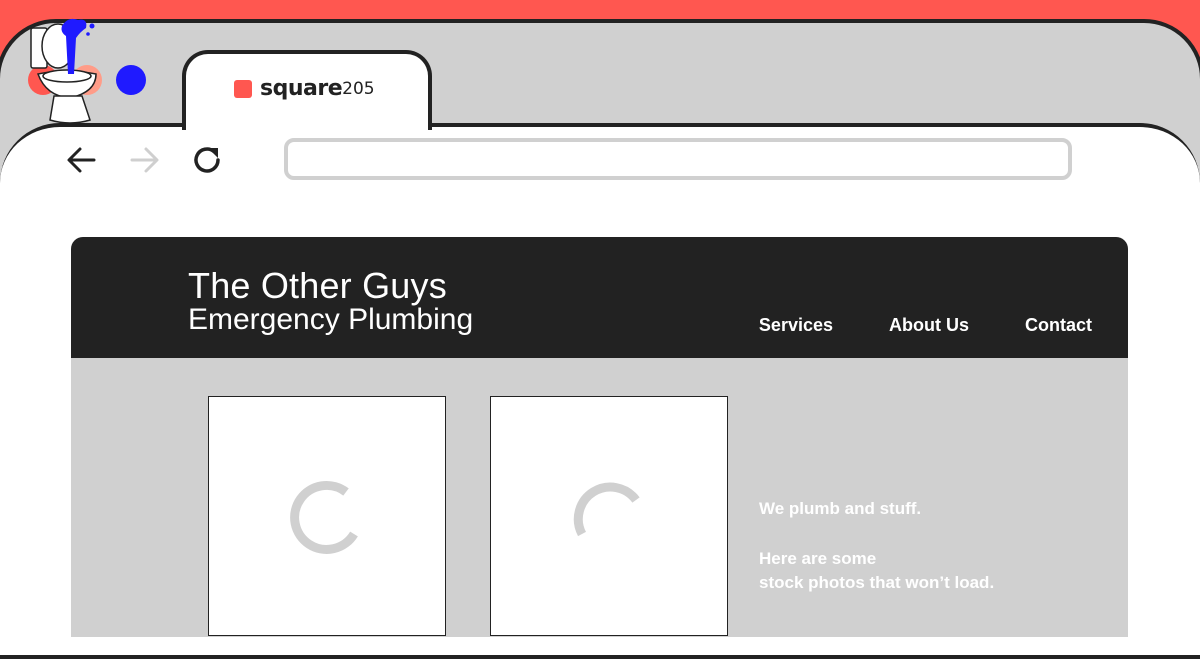 The width and height of the screenshot is (1200, 659). Describe the element at coordinates (929, 325) in the screenshot. I see `nav-about-us: About Us` at that location.